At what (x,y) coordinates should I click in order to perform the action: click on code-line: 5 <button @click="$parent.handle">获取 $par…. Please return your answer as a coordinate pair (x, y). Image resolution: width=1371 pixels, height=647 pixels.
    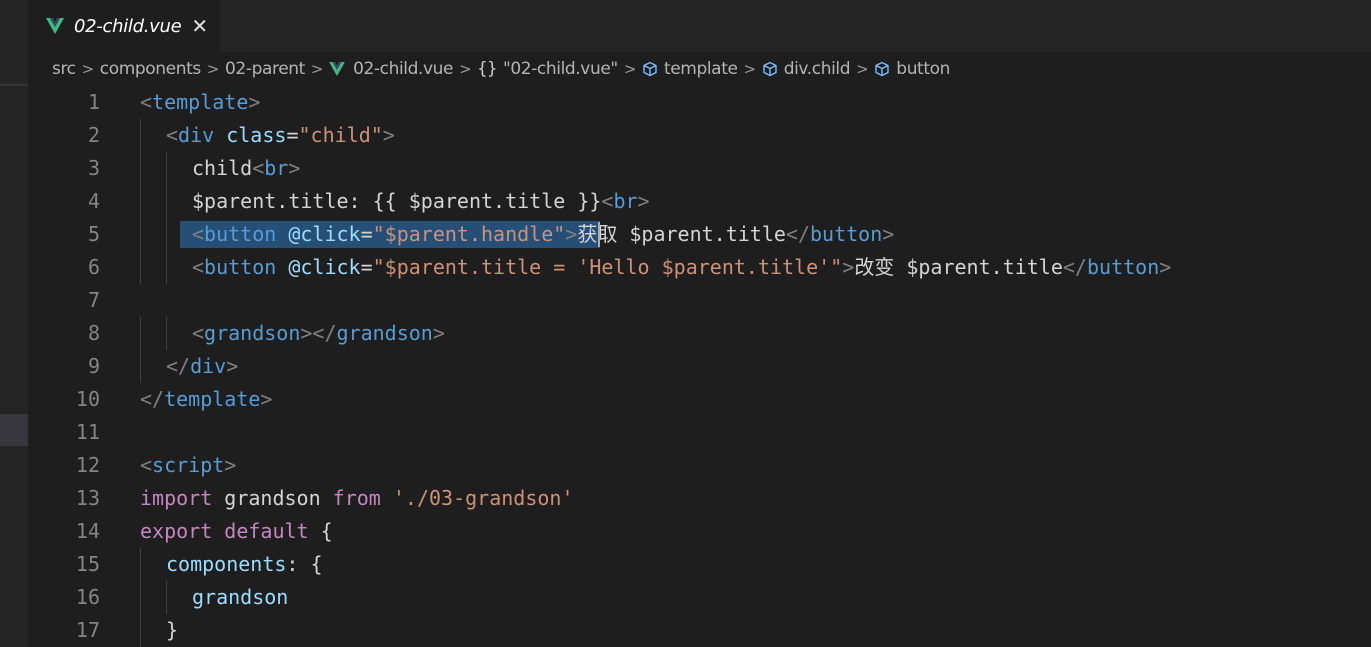
    Looking at the image, I should click on (699, 234).